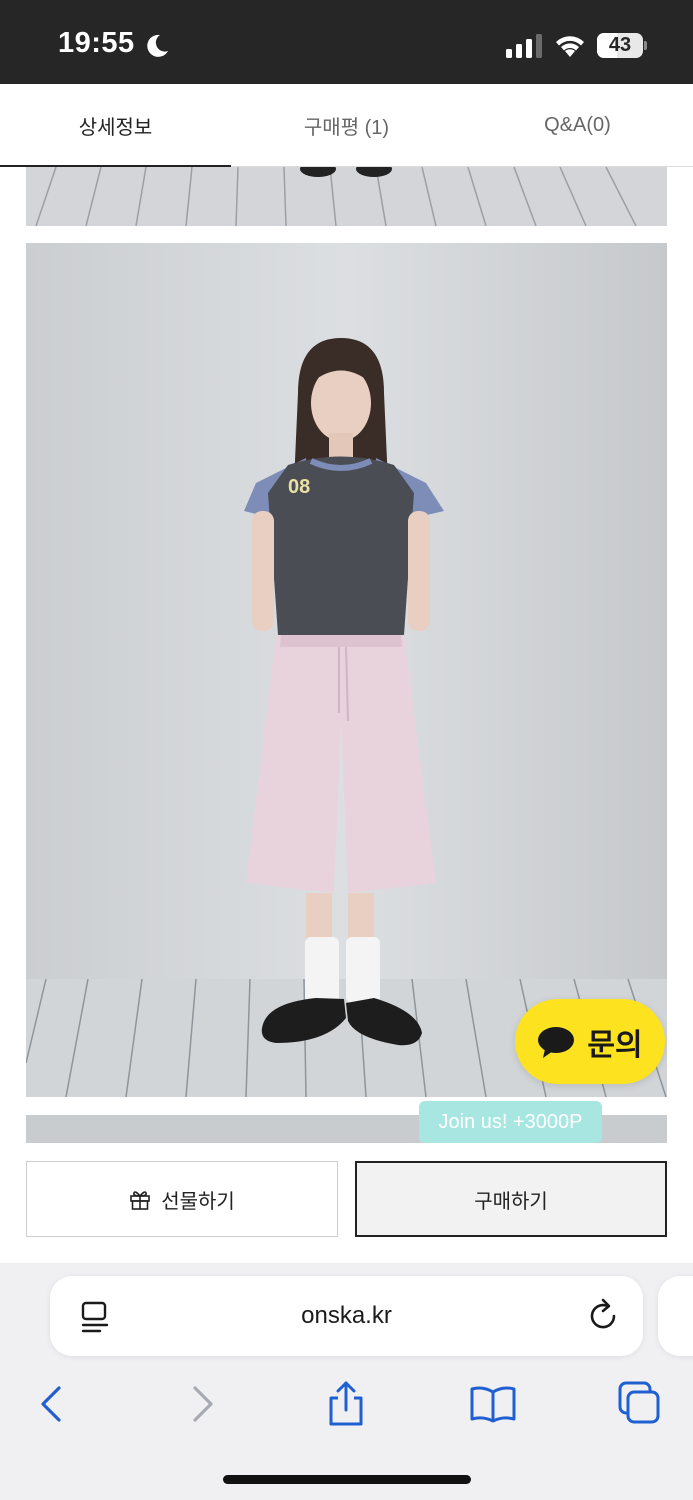 The width and height of the screenshot is (693, 1500). Describe the element at coordinates (52, 1404) in the screenshot. I see `back-icon` at that location.